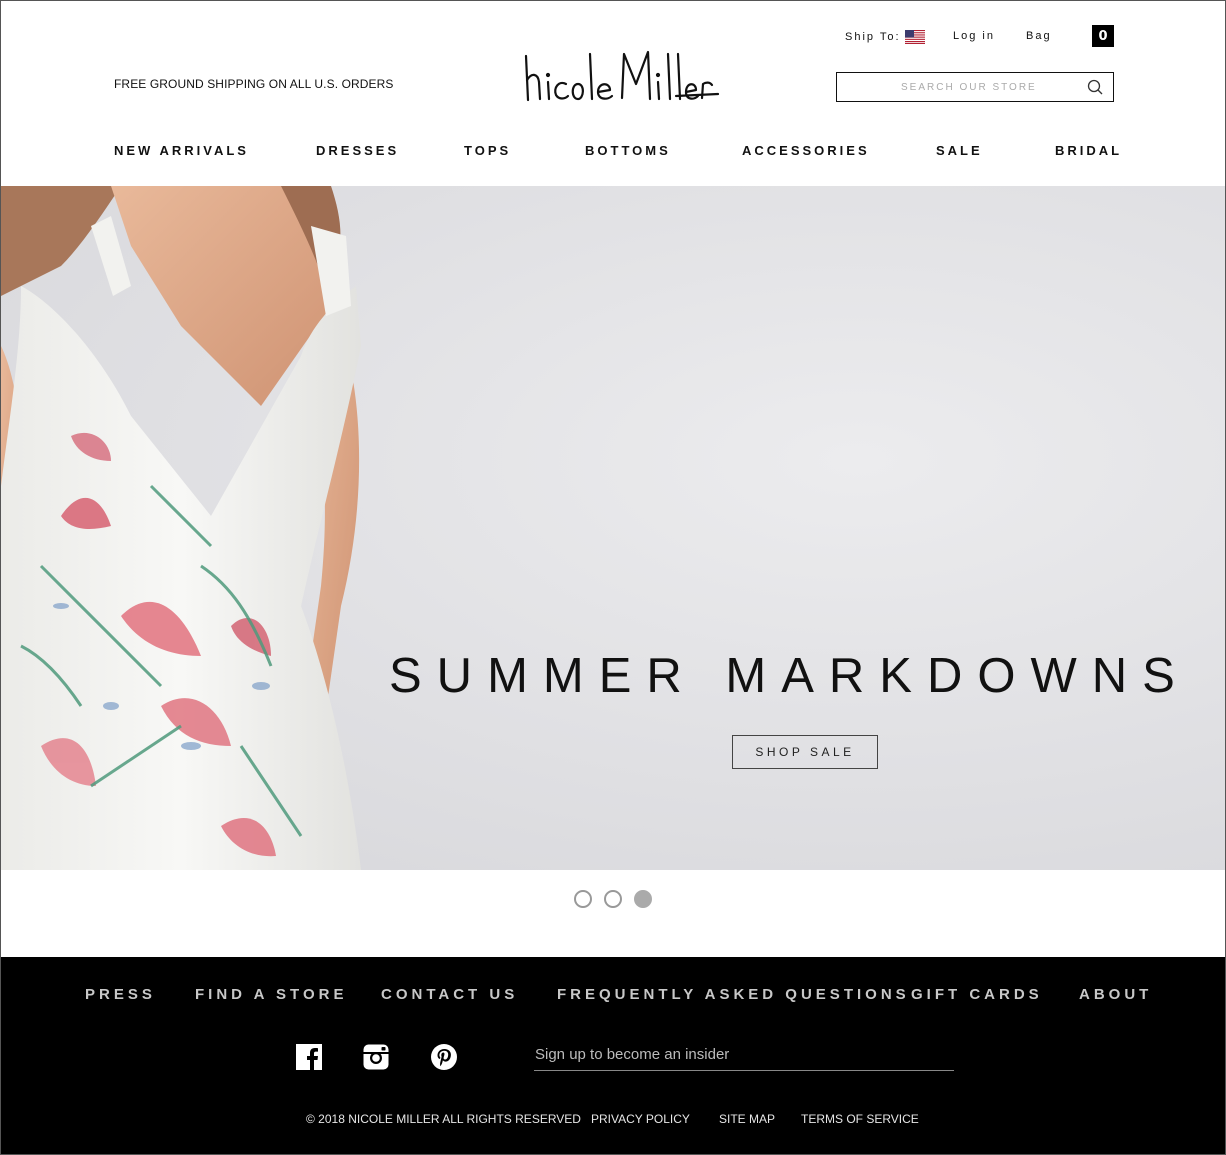 Image resolution: width=1226 pixels, height=1155 pixels. I want to click on search-box, so click(975, 87).